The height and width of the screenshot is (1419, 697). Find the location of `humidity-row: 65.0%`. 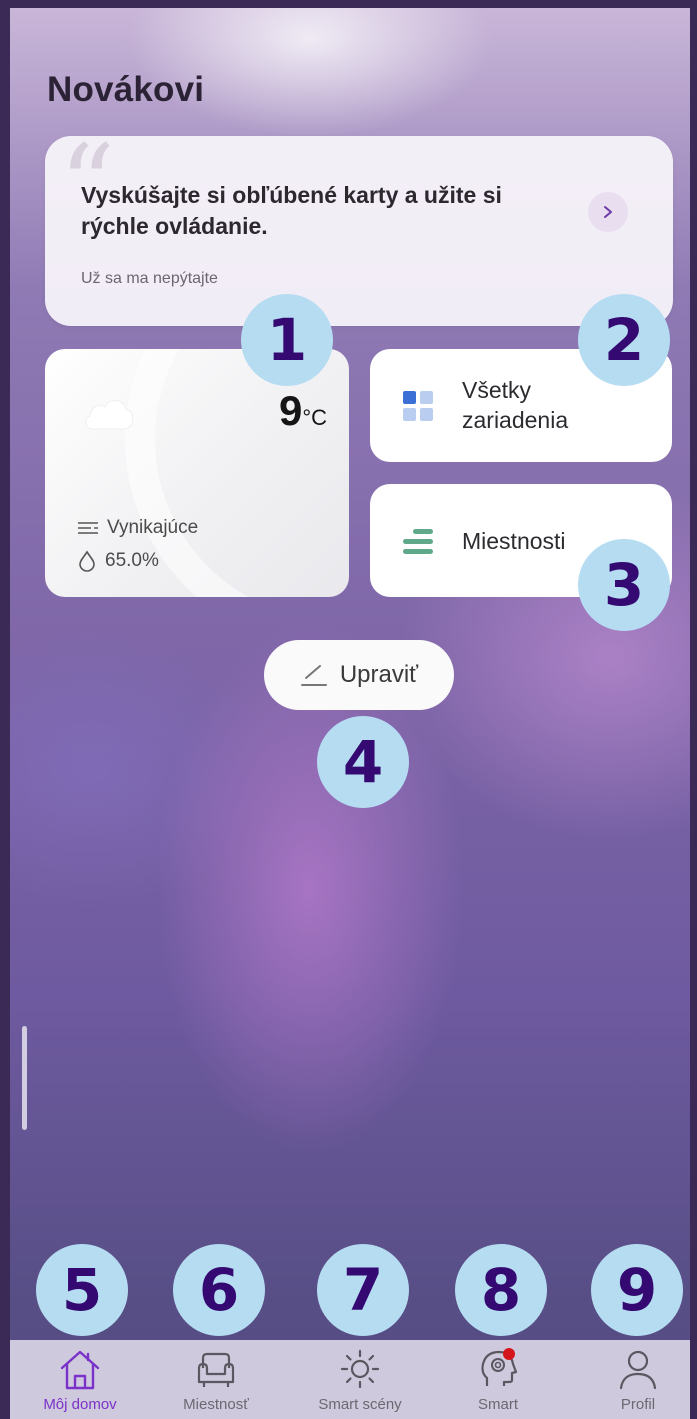

humidity-row: 65.0% is located at coordinates (118, 561).